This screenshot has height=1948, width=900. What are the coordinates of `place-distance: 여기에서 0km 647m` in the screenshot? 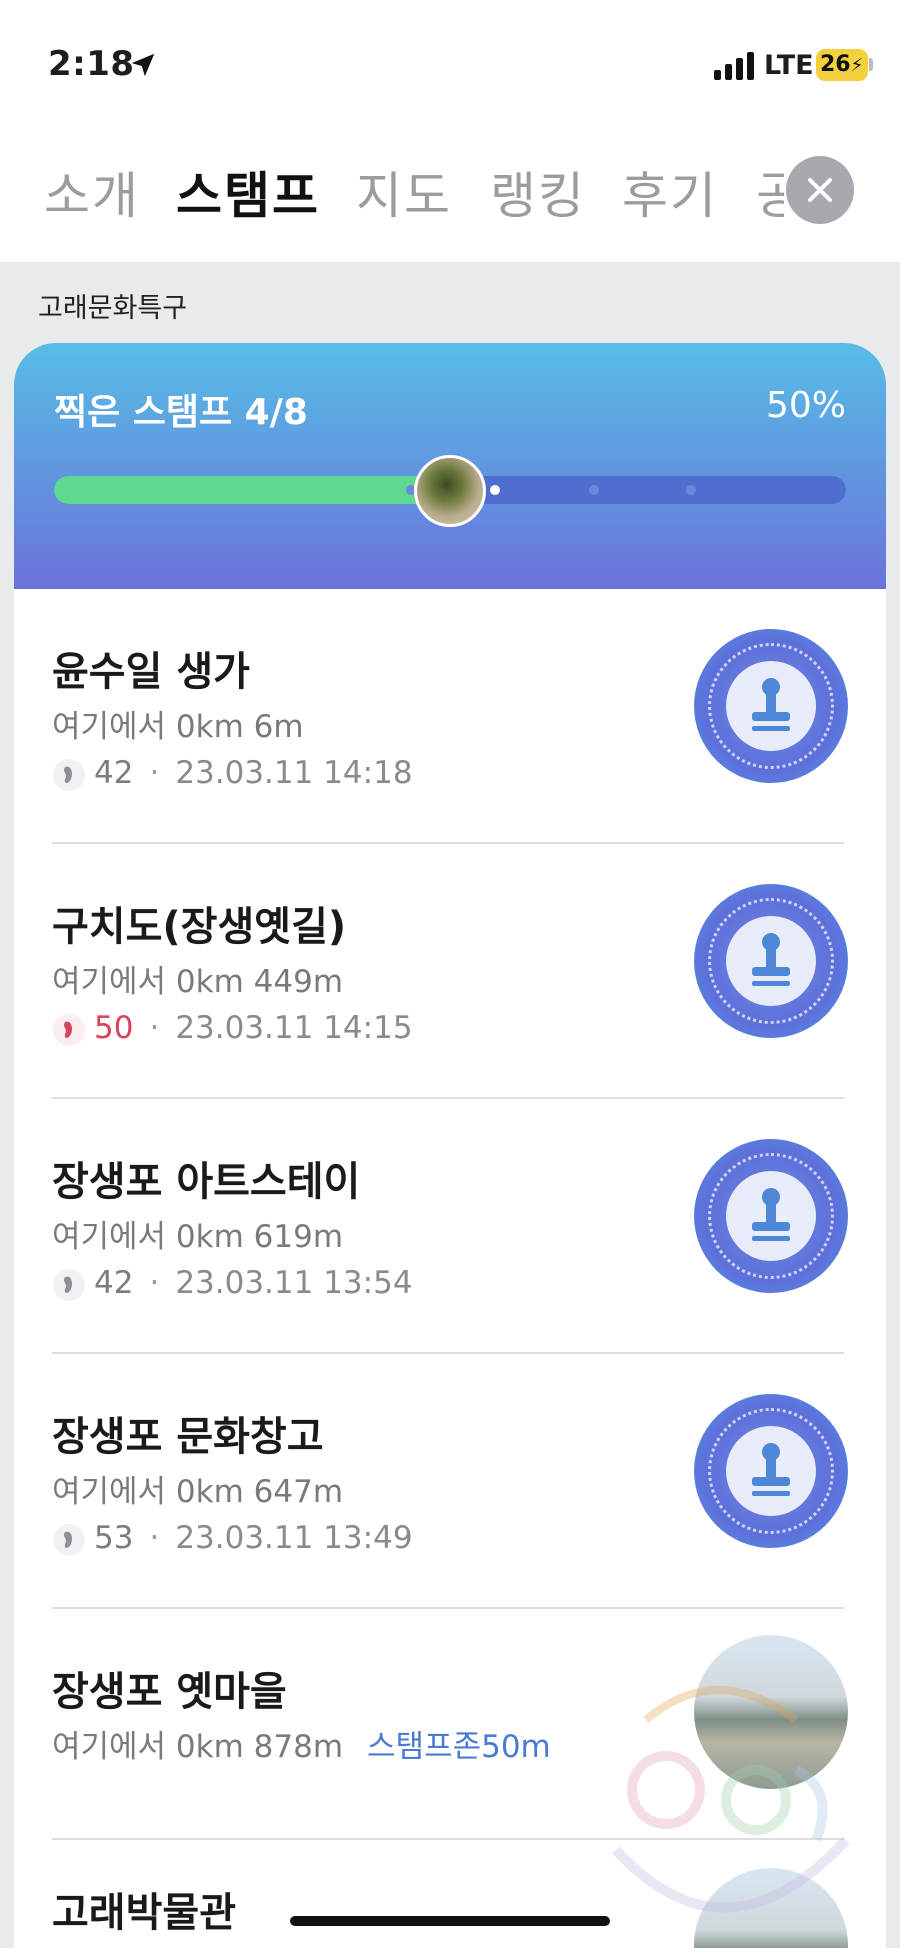 It's located at (198, 1492).